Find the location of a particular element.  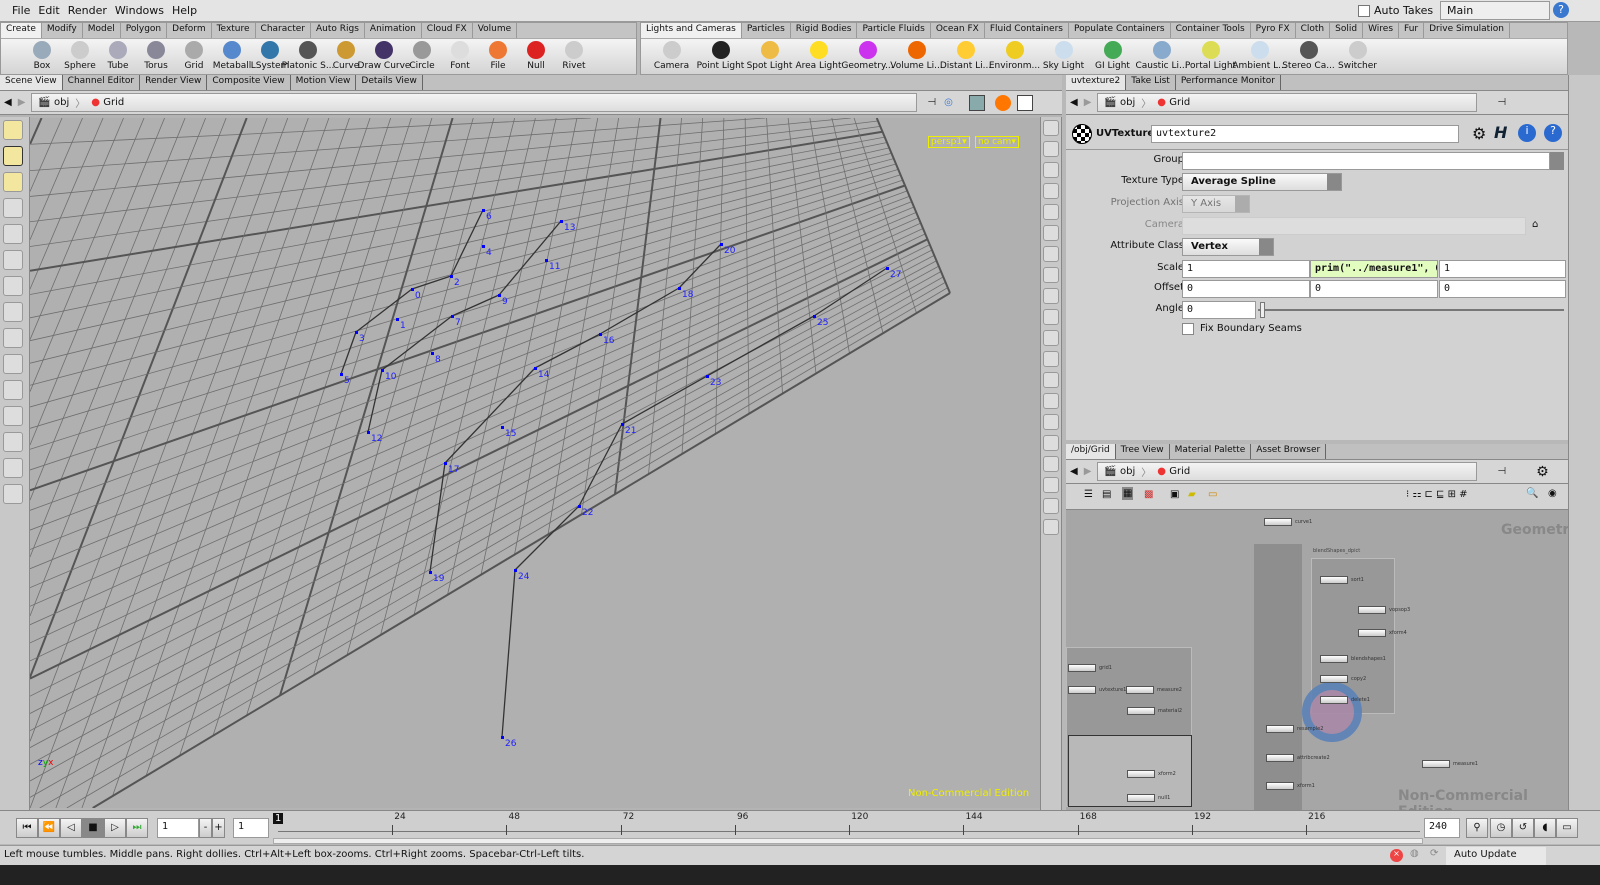

network-mode-icon: ▦ is located at coordinates (1128, 493).